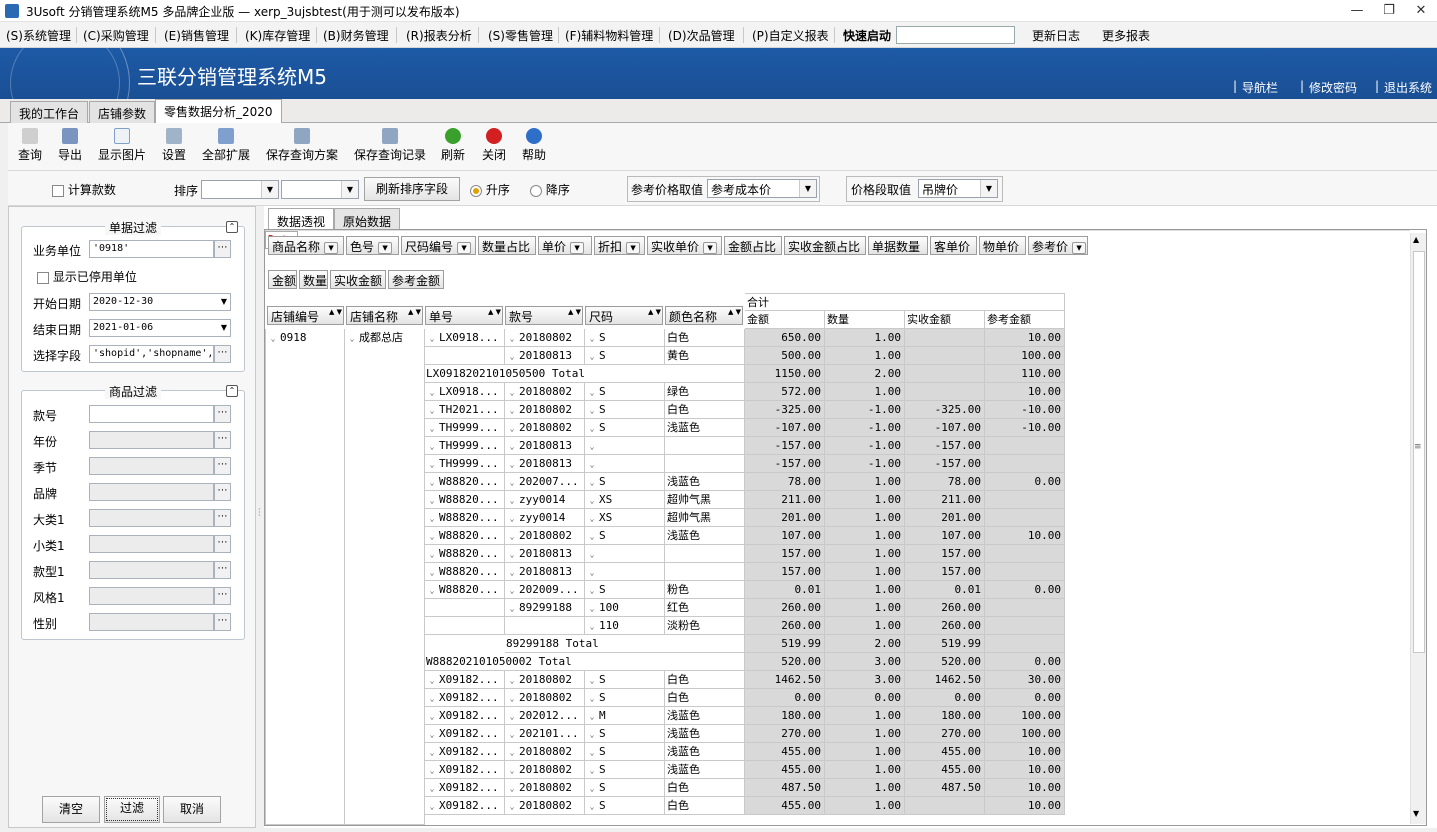 This screenshot has height=832, width=1437. What do you see at coordinates (222, 492) in the screenshot?
I see `brand-browse-button: ⋯` at bounding box center [222, 492].